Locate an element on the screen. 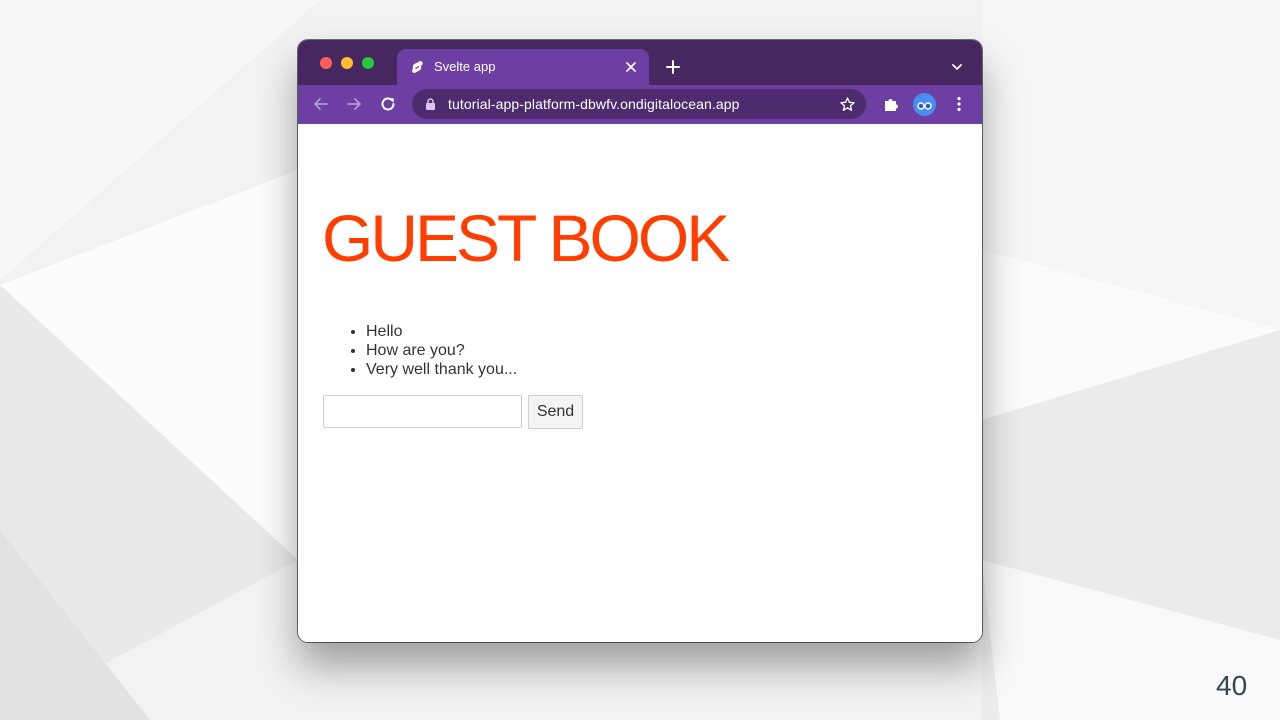 The width and height of the screenshot is (1280, 720). forward-arrow-icon is located at coordinates (354, 104).